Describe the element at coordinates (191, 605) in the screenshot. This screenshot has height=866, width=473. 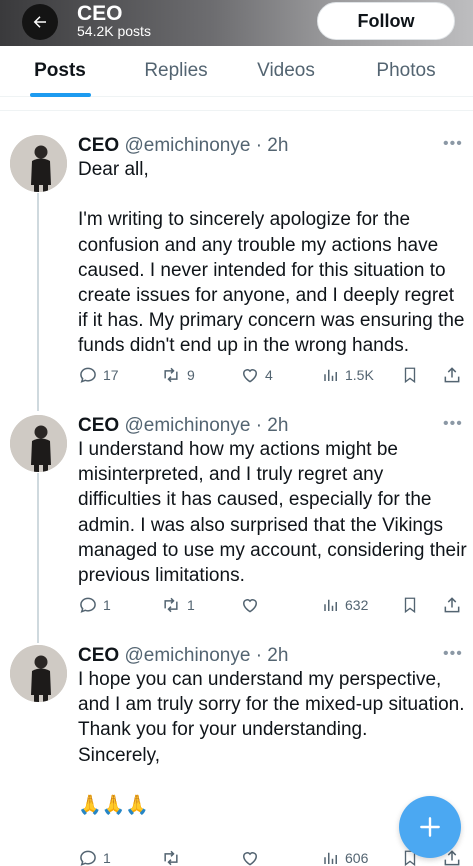
I see `repost-count: 1` at that location.